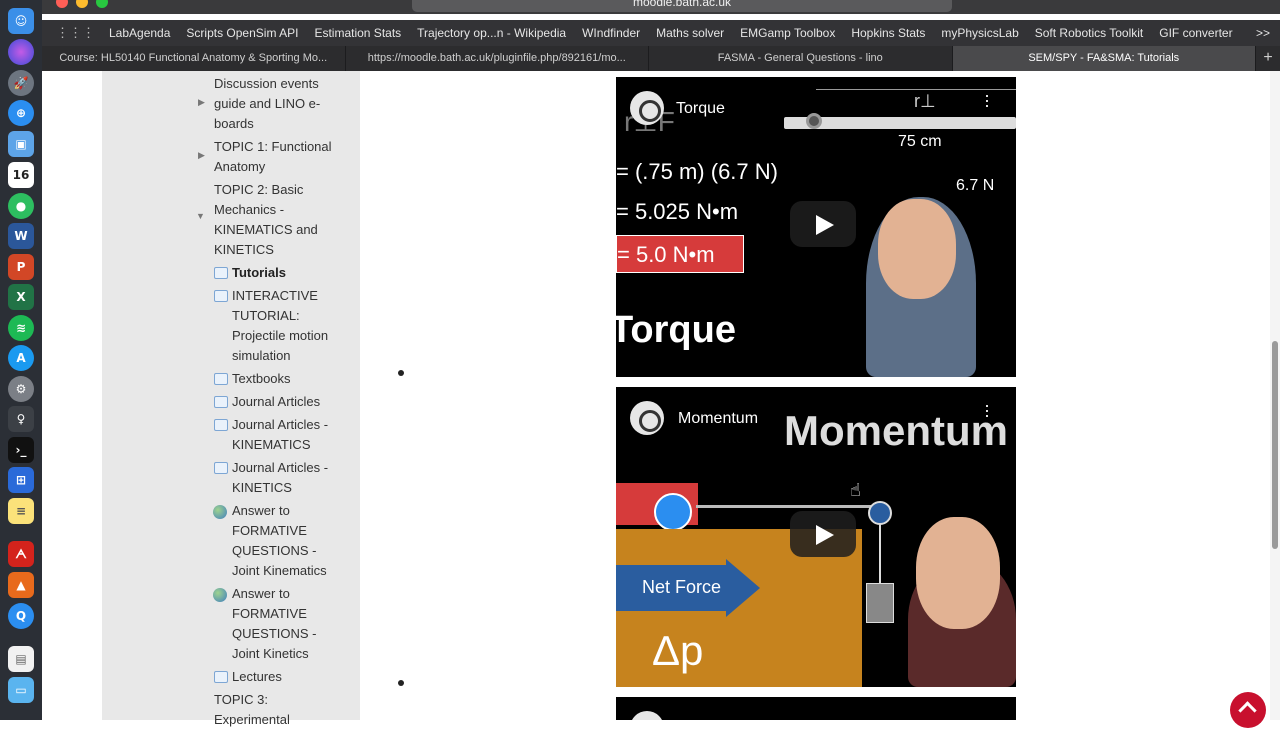 This screenshot has width=1280, height=730. What do you see at coordinates (1263, 33) in the screenshot?
I see `bookmarks-overflow-button: >>` at bounding box center [1263, 33].